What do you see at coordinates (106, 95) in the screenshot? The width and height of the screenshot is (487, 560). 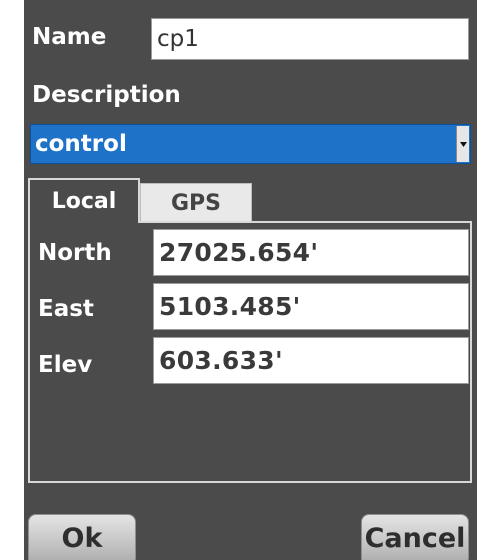 I see `description-label: Description` at bounding box center [106, 95].